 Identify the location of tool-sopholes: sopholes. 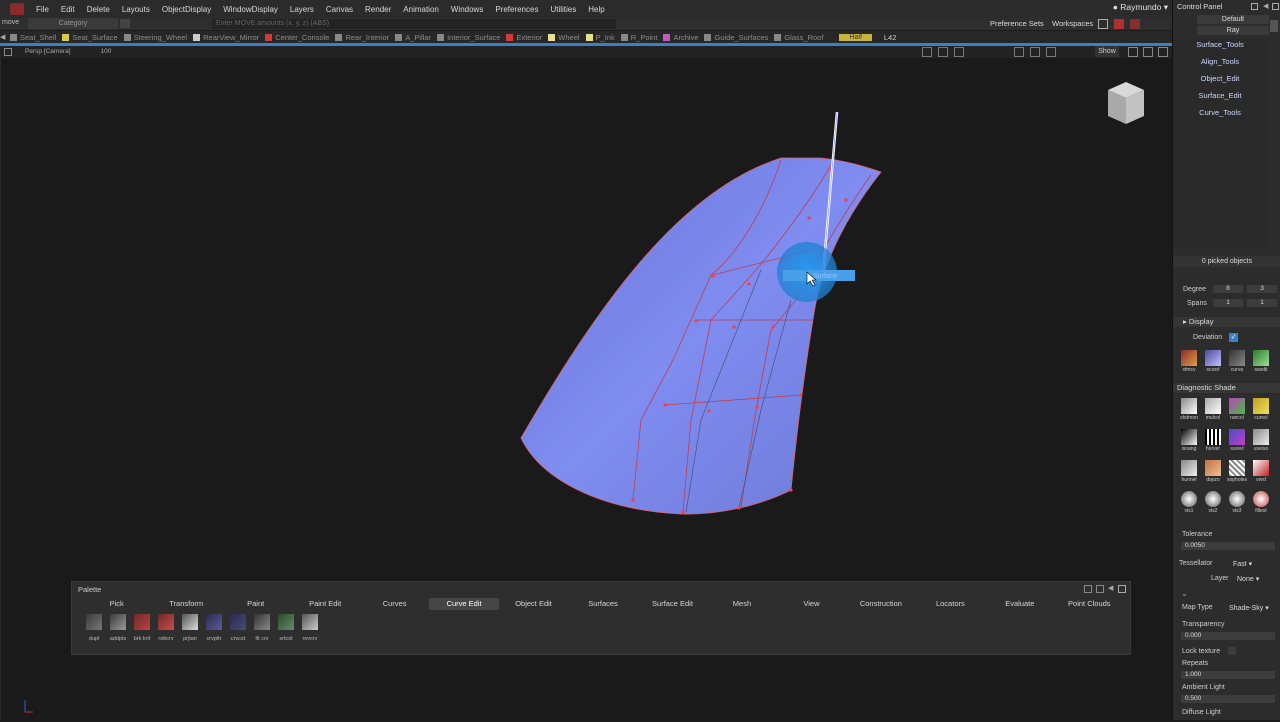
(1237, 471).